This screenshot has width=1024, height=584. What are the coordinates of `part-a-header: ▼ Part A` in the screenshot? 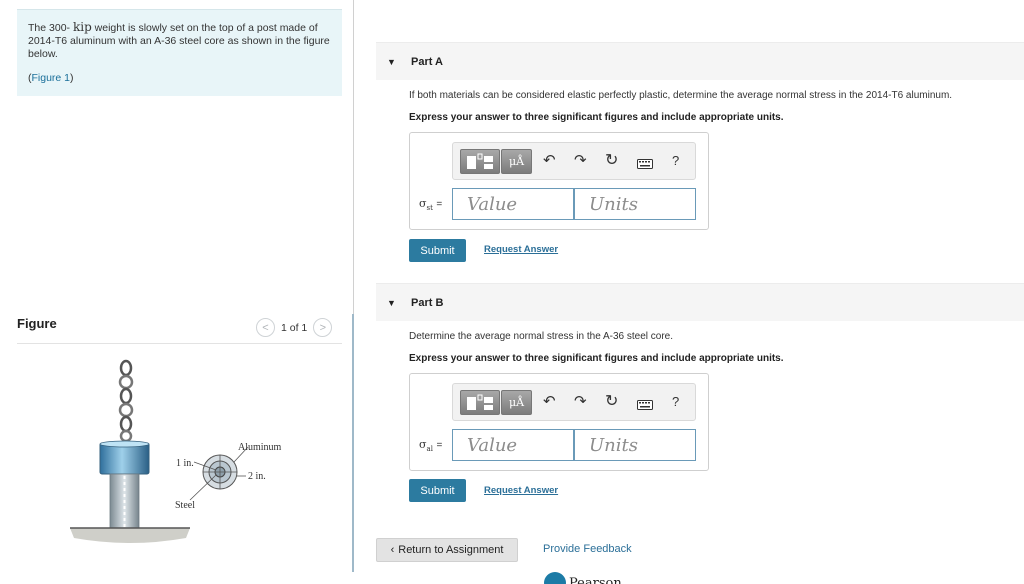 It's located at (700, 61).